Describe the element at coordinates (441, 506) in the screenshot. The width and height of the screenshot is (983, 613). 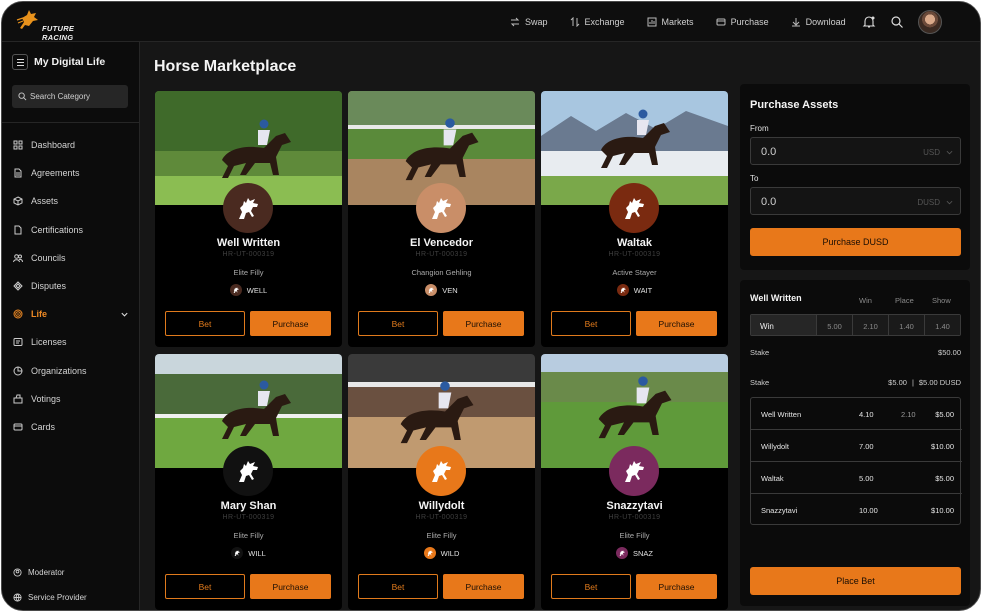
I see `horse-name: Willydolt` at that location.